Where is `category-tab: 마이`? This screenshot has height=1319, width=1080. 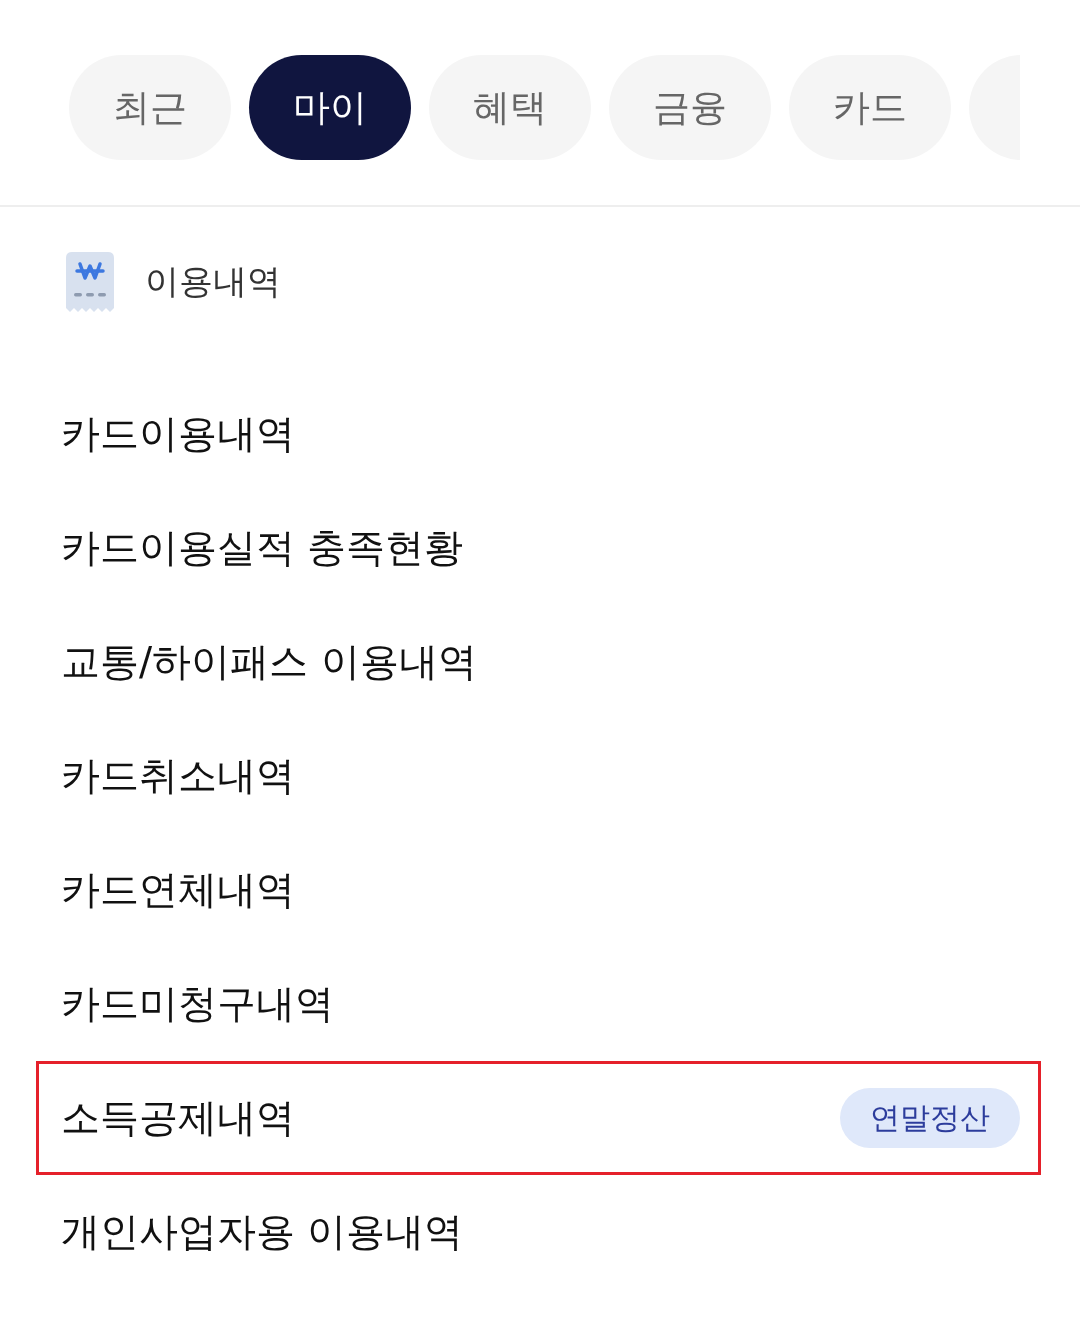
category-tab: 마이 is located at coordinates (330, 107).